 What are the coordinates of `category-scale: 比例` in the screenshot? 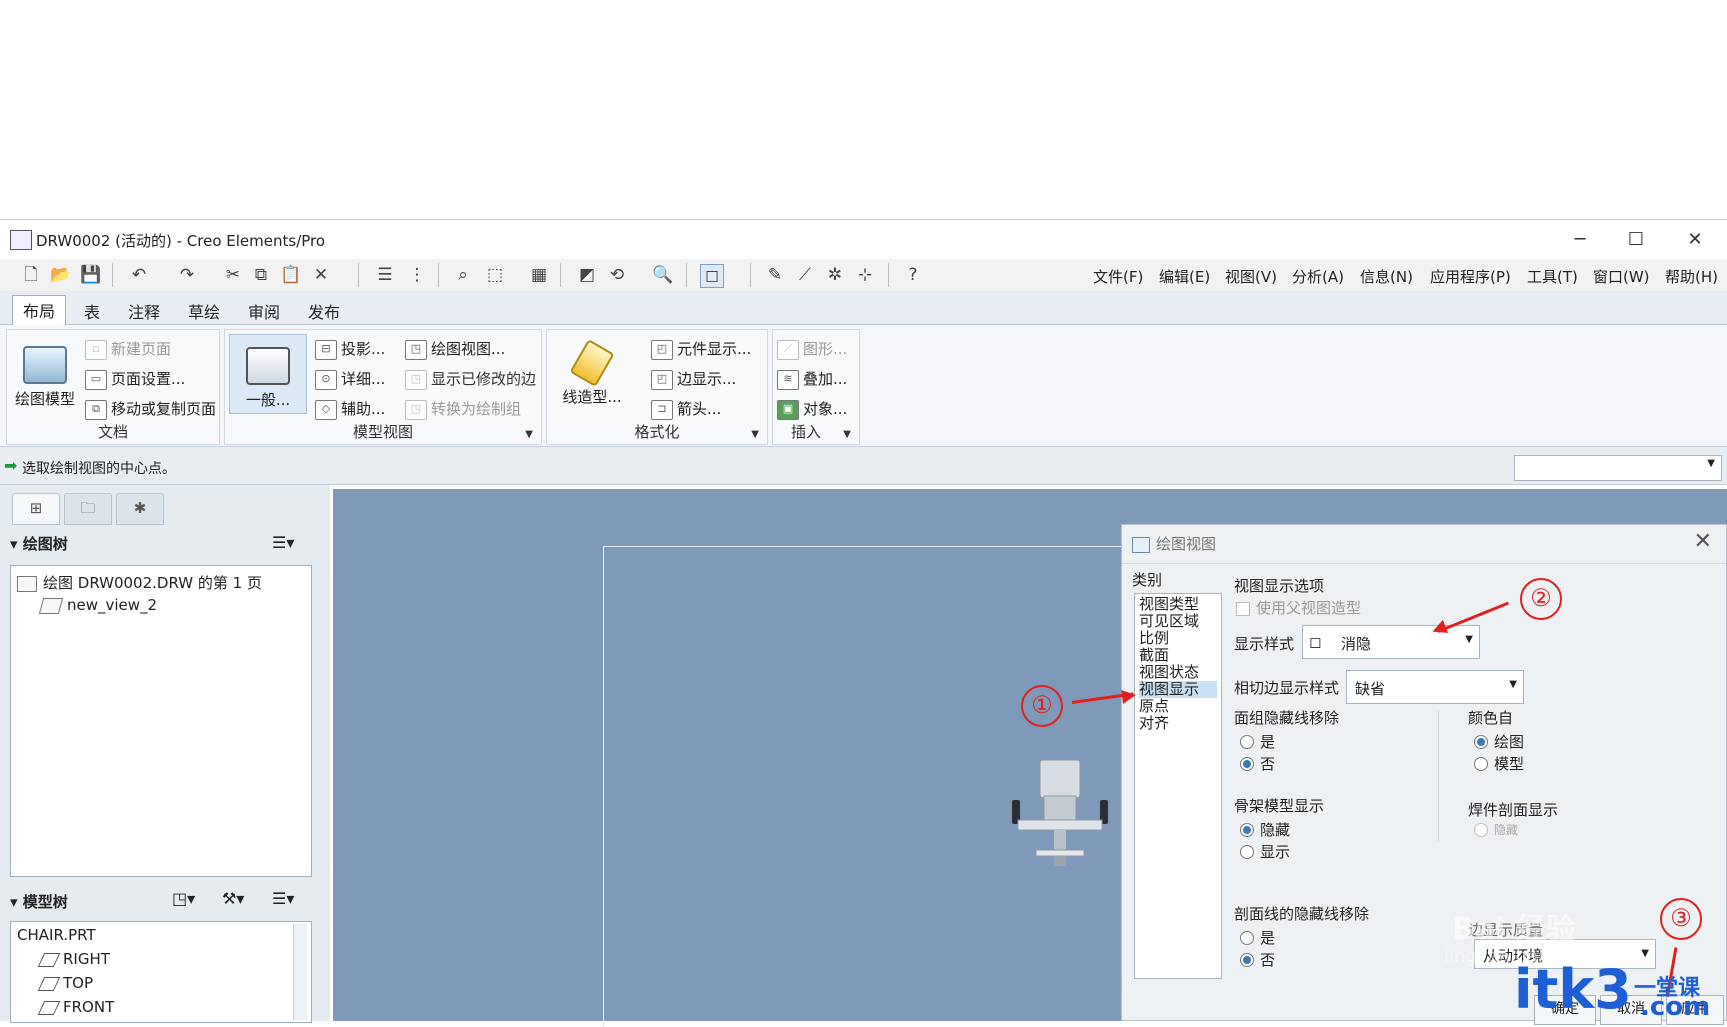 It's located at (1154, 638).